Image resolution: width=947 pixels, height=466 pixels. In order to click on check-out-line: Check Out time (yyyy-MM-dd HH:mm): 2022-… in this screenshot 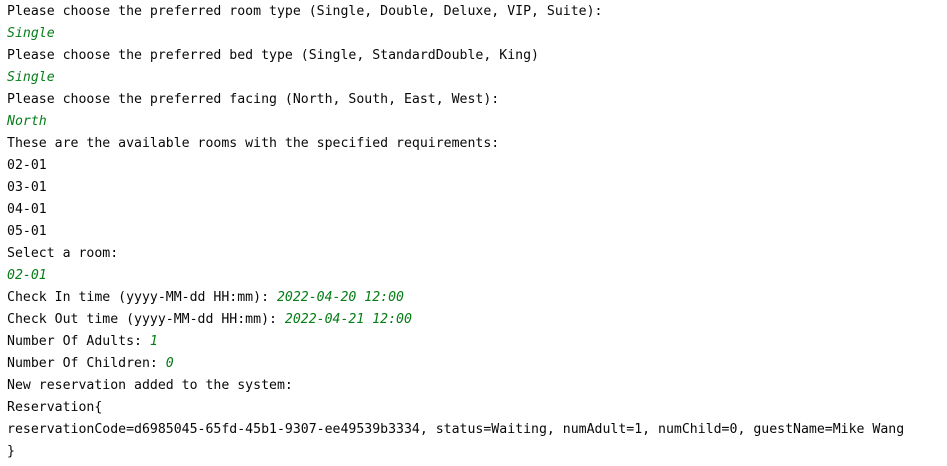, I will do `click(477, 320)`.